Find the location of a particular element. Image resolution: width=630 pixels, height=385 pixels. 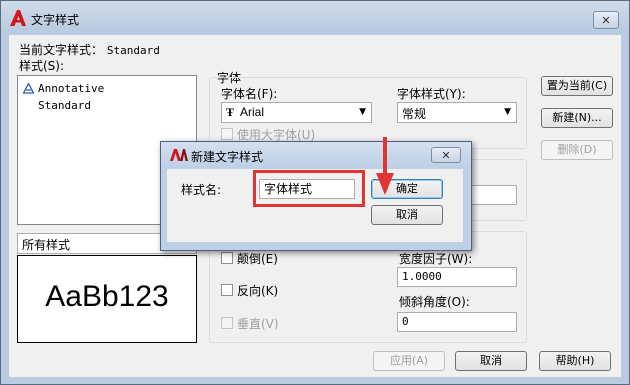

list-item: Standard is located at coordinates (64, 106).